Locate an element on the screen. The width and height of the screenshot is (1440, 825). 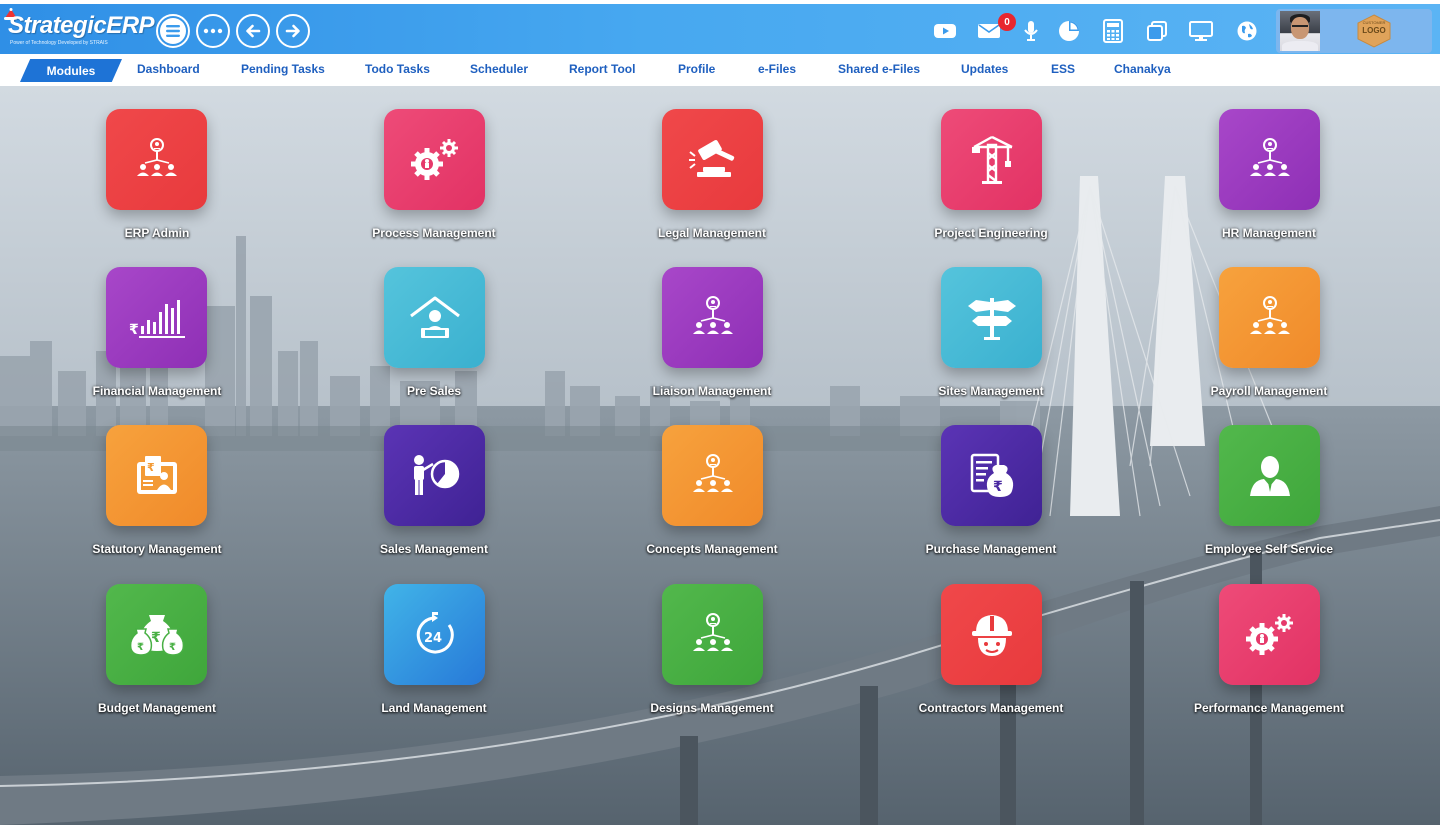
tab-modules: Modules is located at coordinates (71, 70).